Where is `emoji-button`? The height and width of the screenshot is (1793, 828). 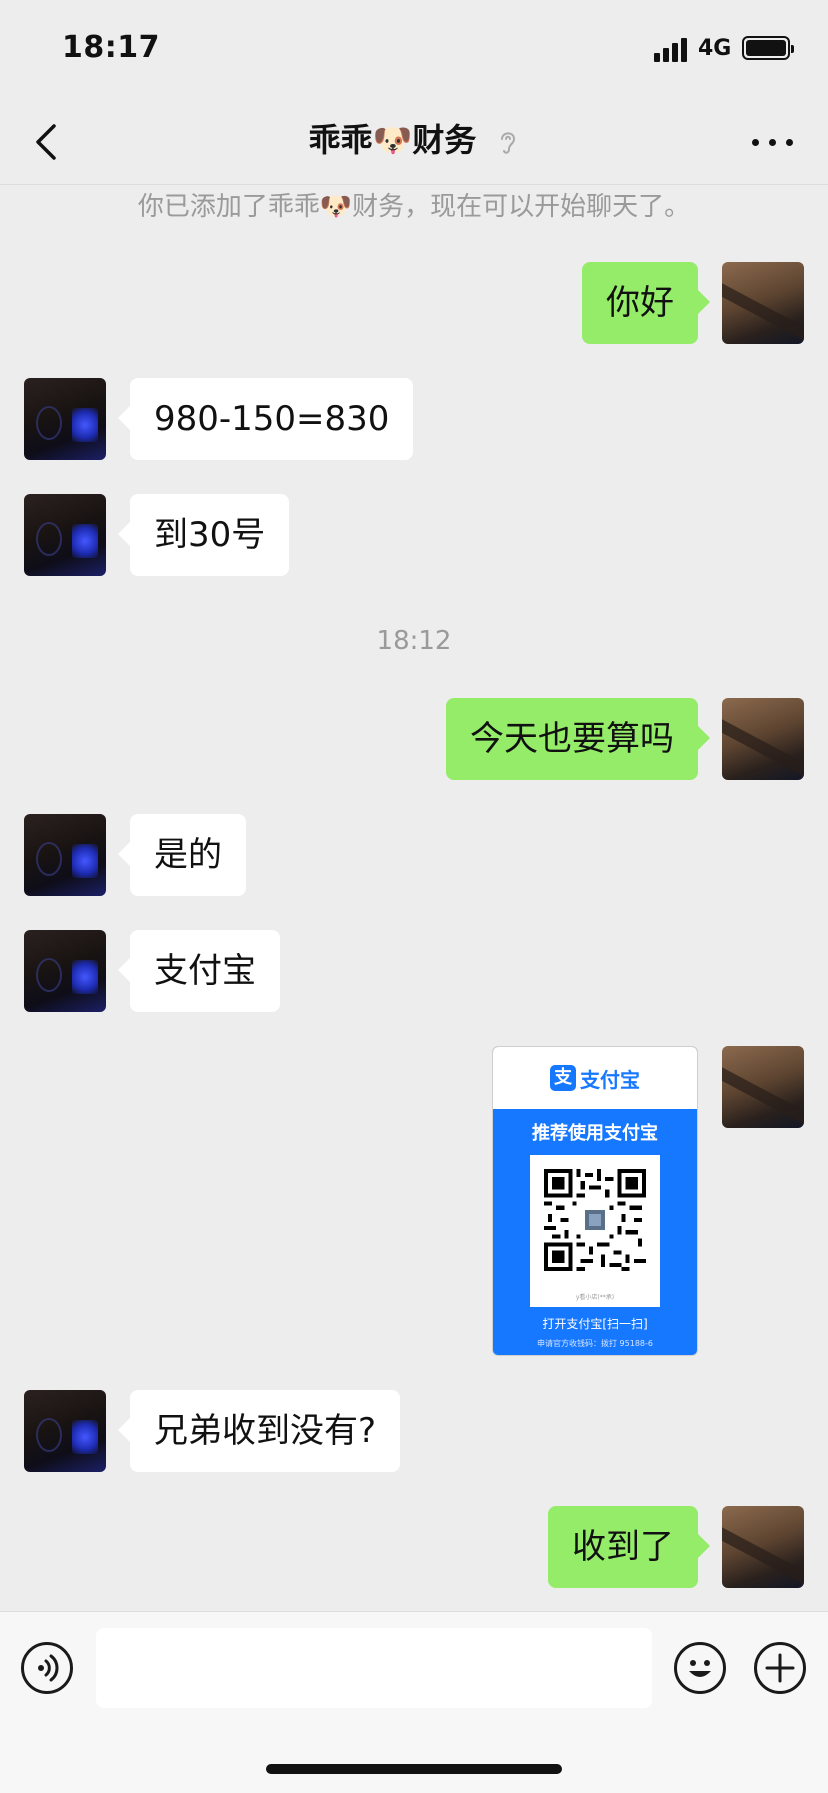
emoji-button is located at coordinates (700, 1668).